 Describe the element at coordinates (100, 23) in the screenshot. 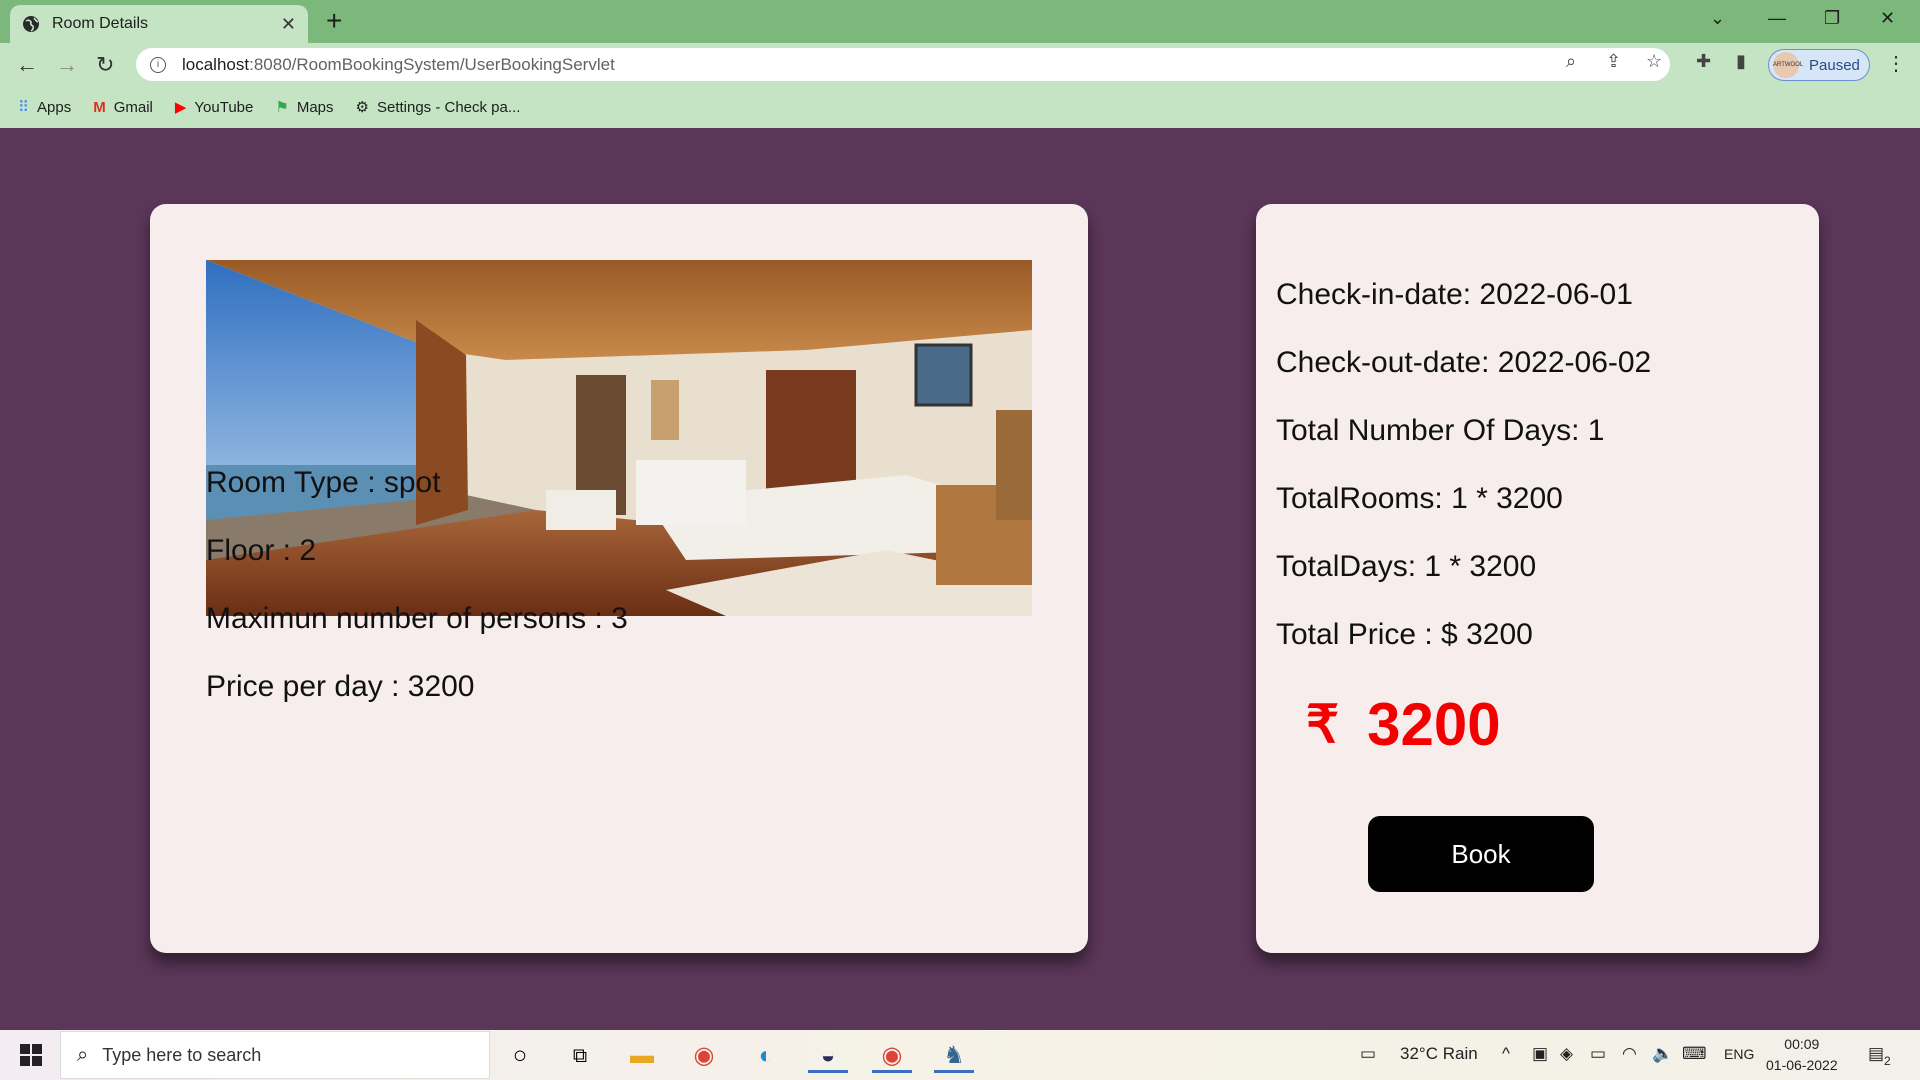

I see `tab-title: Room Details` at that location.